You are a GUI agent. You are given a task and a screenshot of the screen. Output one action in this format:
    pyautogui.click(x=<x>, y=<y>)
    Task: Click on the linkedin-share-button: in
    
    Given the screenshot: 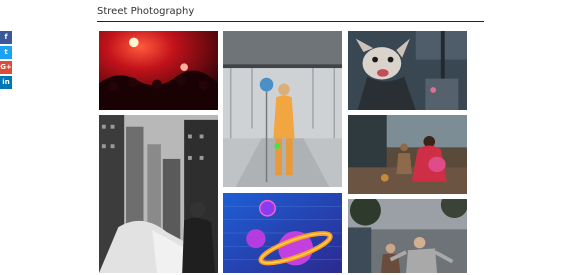 What is the action you would take?
    pyautogui.click(x=6, y=82)
    